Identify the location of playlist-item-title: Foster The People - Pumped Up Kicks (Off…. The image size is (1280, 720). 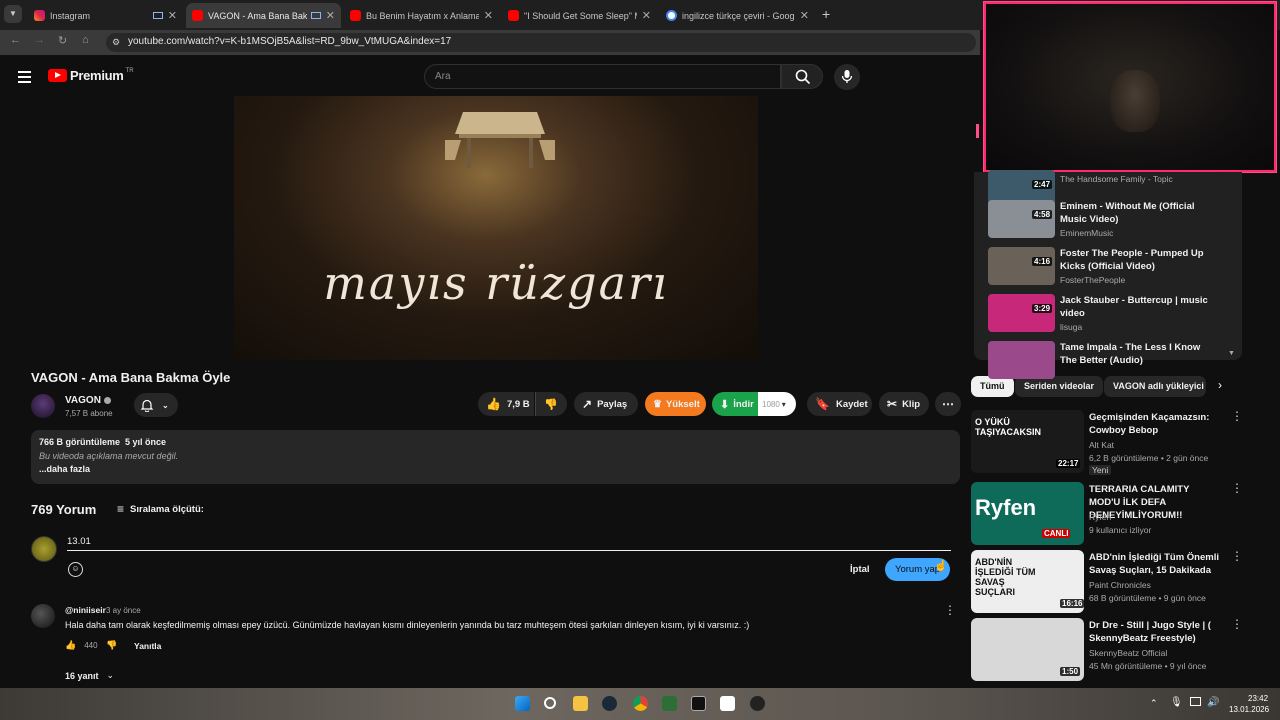
(1135, 260).